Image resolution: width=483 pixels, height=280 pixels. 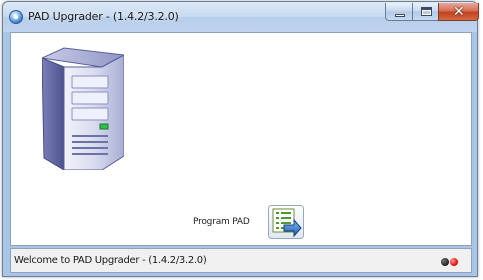 What do you see at coordinates (16, 17) in the screenshot?
I see `app-icon` at bounding box center [16, 17].